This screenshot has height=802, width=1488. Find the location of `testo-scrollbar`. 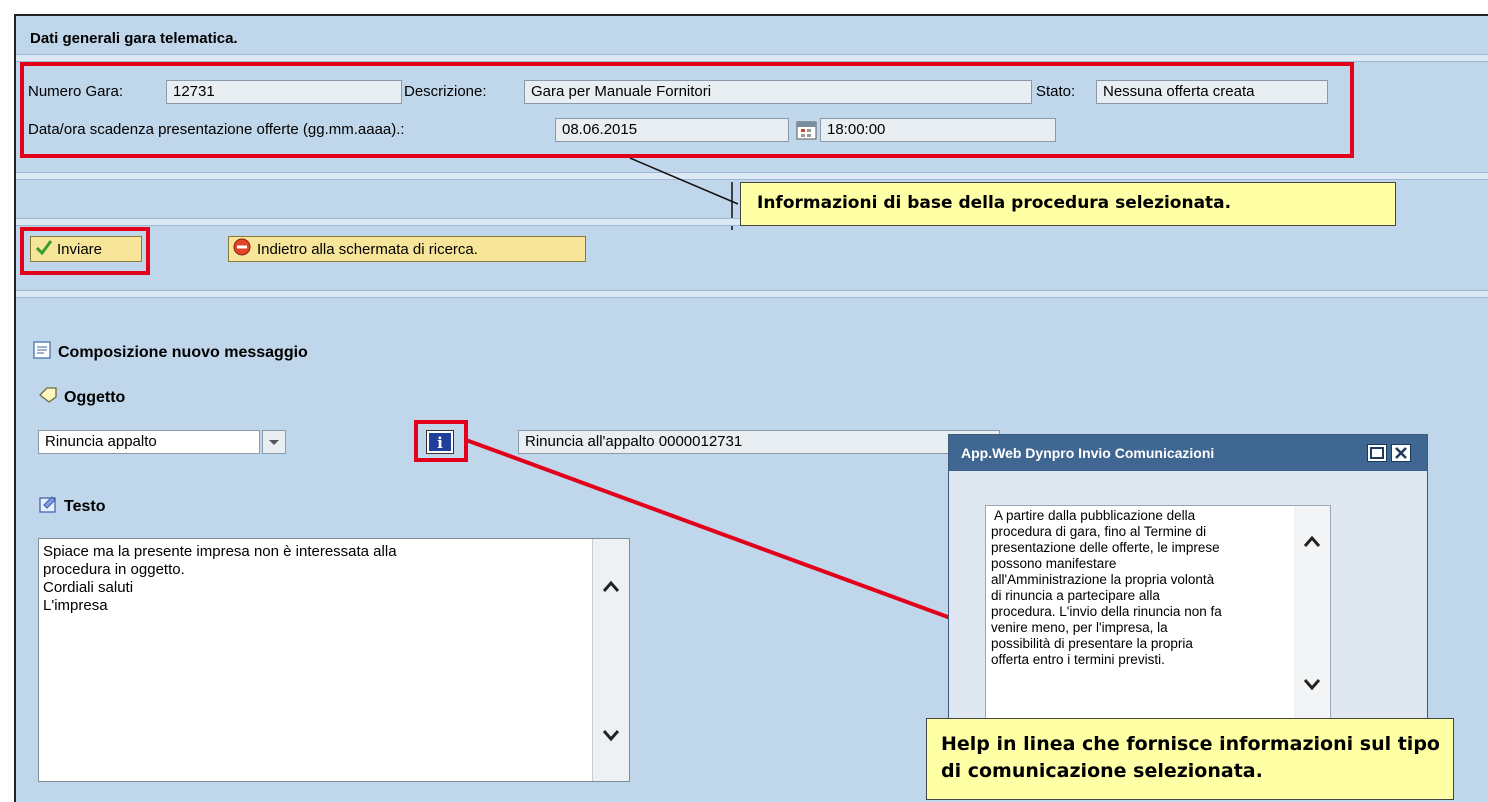

testo-scrollbar is located at coordinates (610, 660).